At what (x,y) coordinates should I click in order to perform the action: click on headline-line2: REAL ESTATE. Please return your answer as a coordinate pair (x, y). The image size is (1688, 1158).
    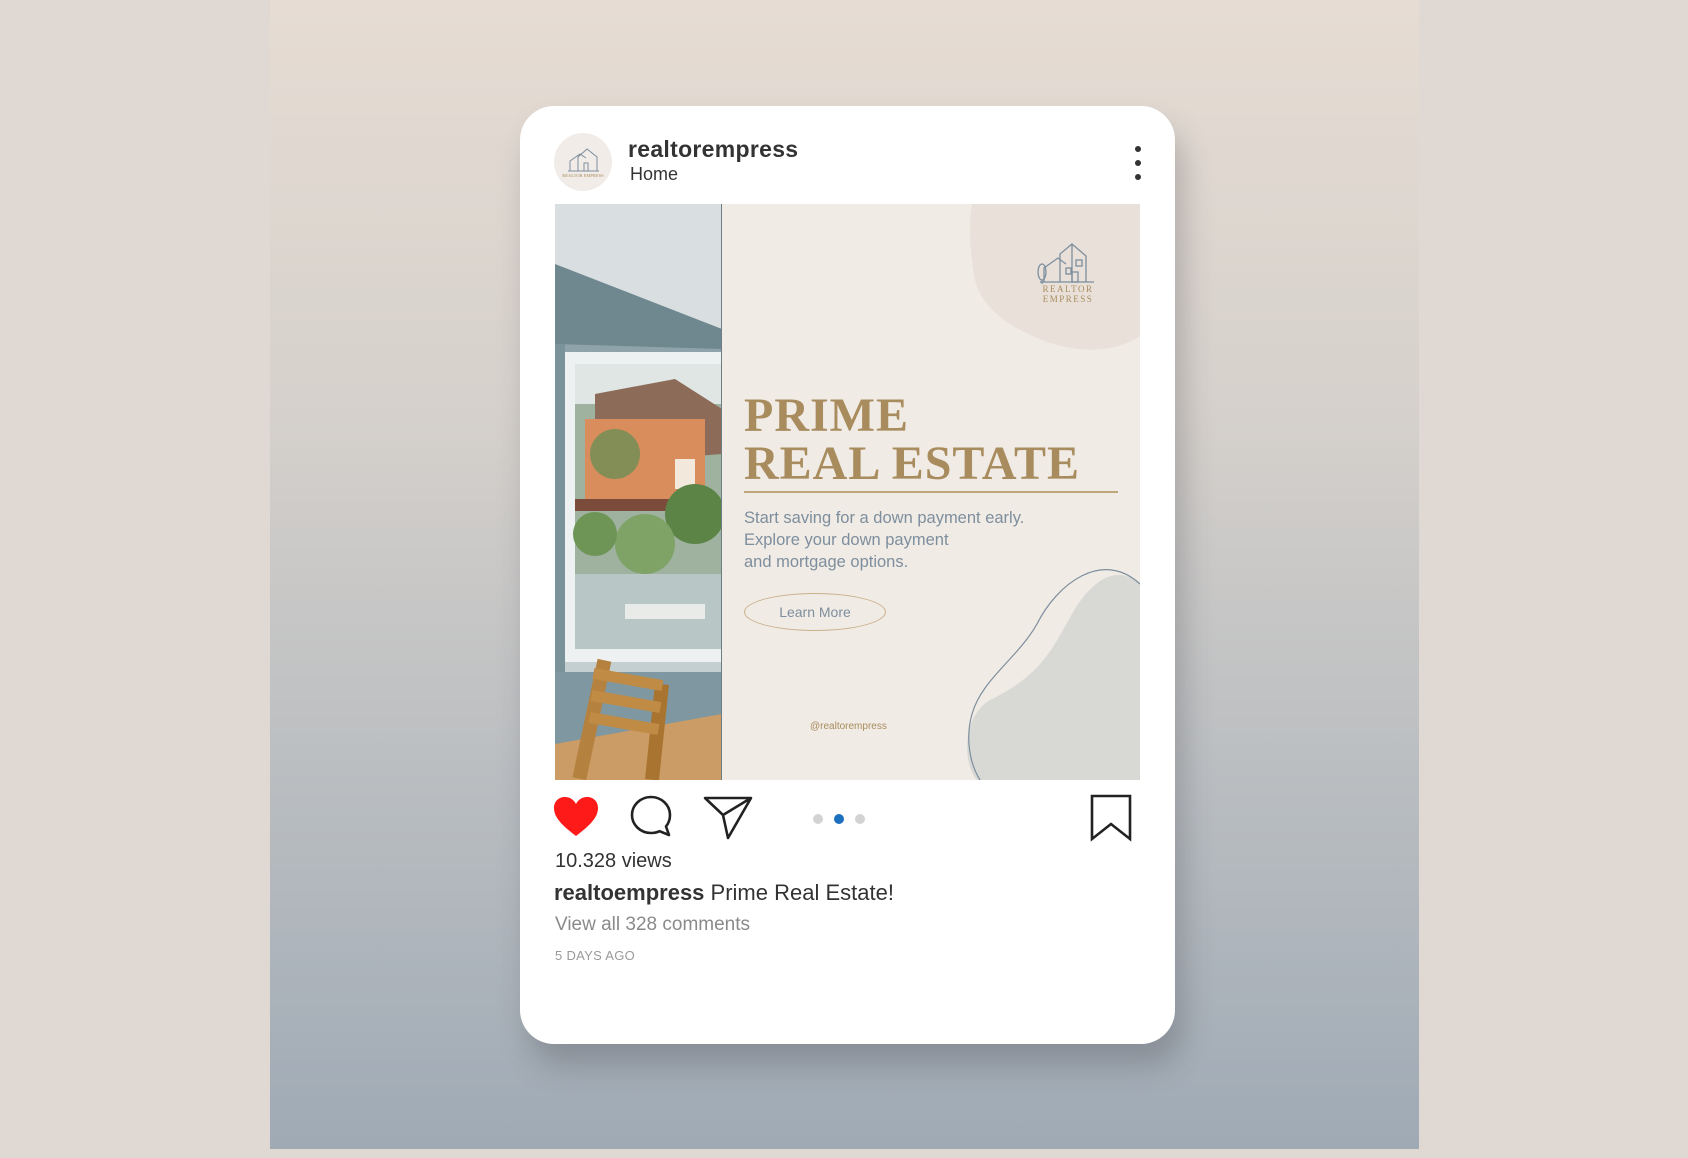
    Looking at the image, I should click on (912, 463).